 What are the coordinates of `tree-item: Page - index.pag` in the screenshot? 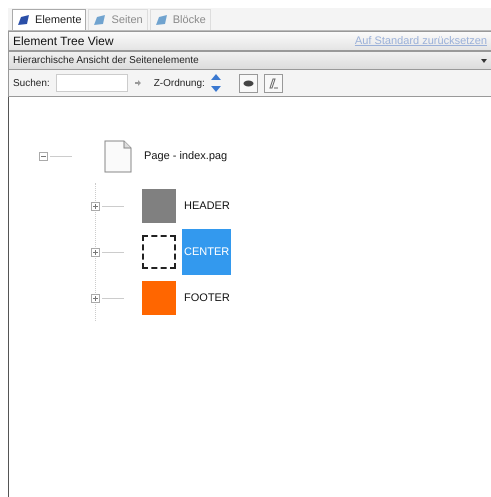 It's located at (186, 156).